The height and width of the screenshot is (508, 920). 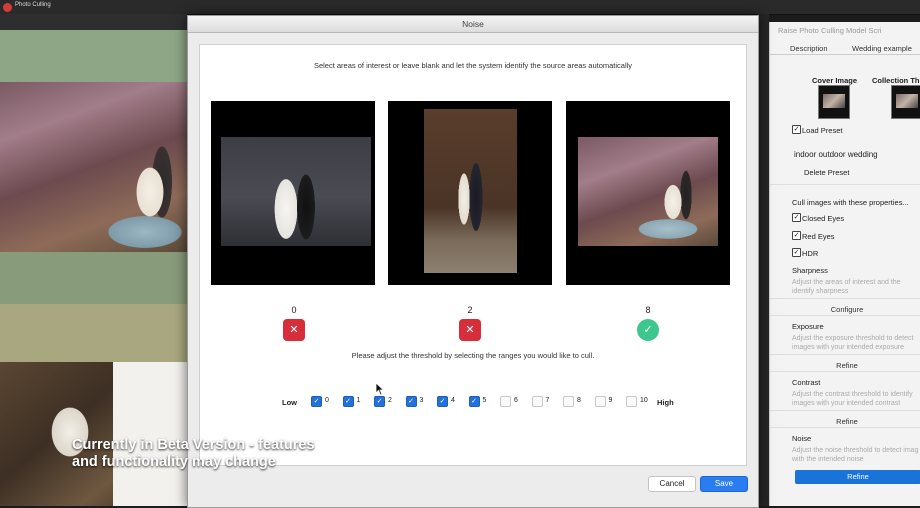 I want to click on range-option-4: ✓ 4, so click(x=450, y=402).